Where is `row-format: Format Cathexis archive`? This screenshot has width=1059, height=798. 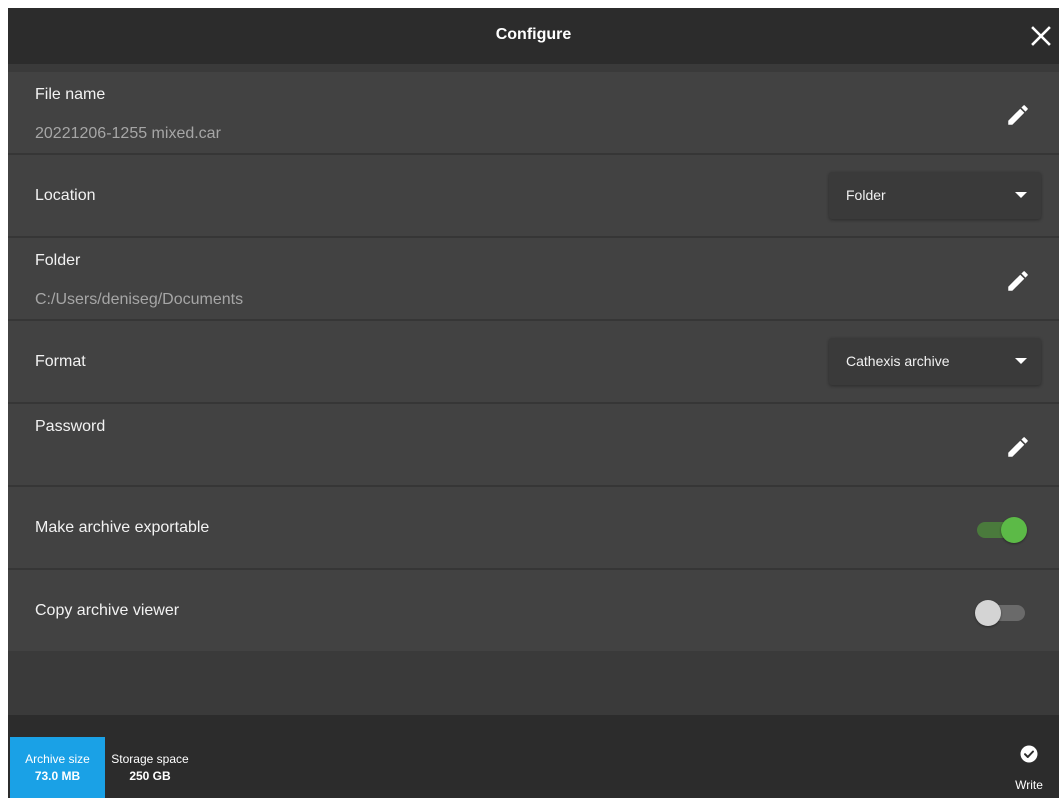
row-format: Format Cathexis archive is located at coordinates (533, 362).